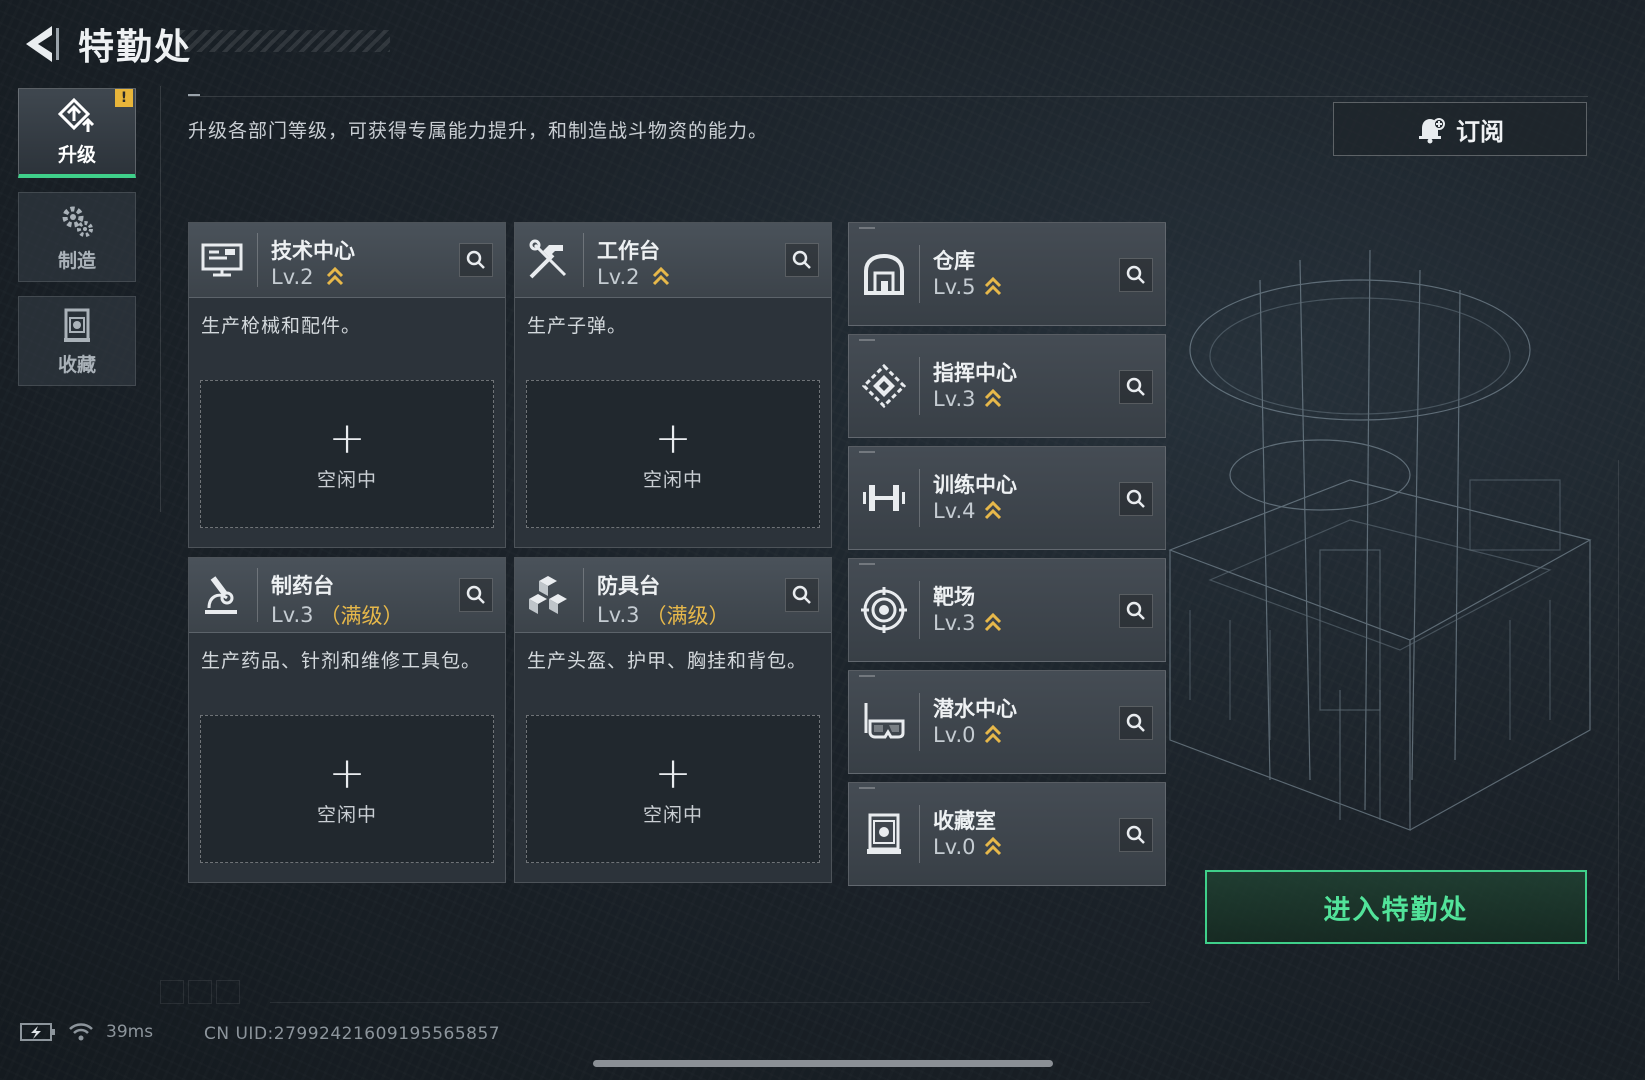  Describe the element at coordinates (76, 260) in the screenshot. I see `sidebar-item-label: 制造` at that location.